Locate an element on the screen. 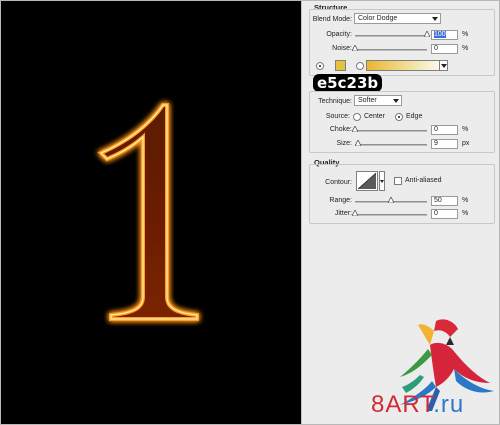 The height and width of the screenshot is (425, 500). choke-input: 0 is located at coordinates (444, 130).